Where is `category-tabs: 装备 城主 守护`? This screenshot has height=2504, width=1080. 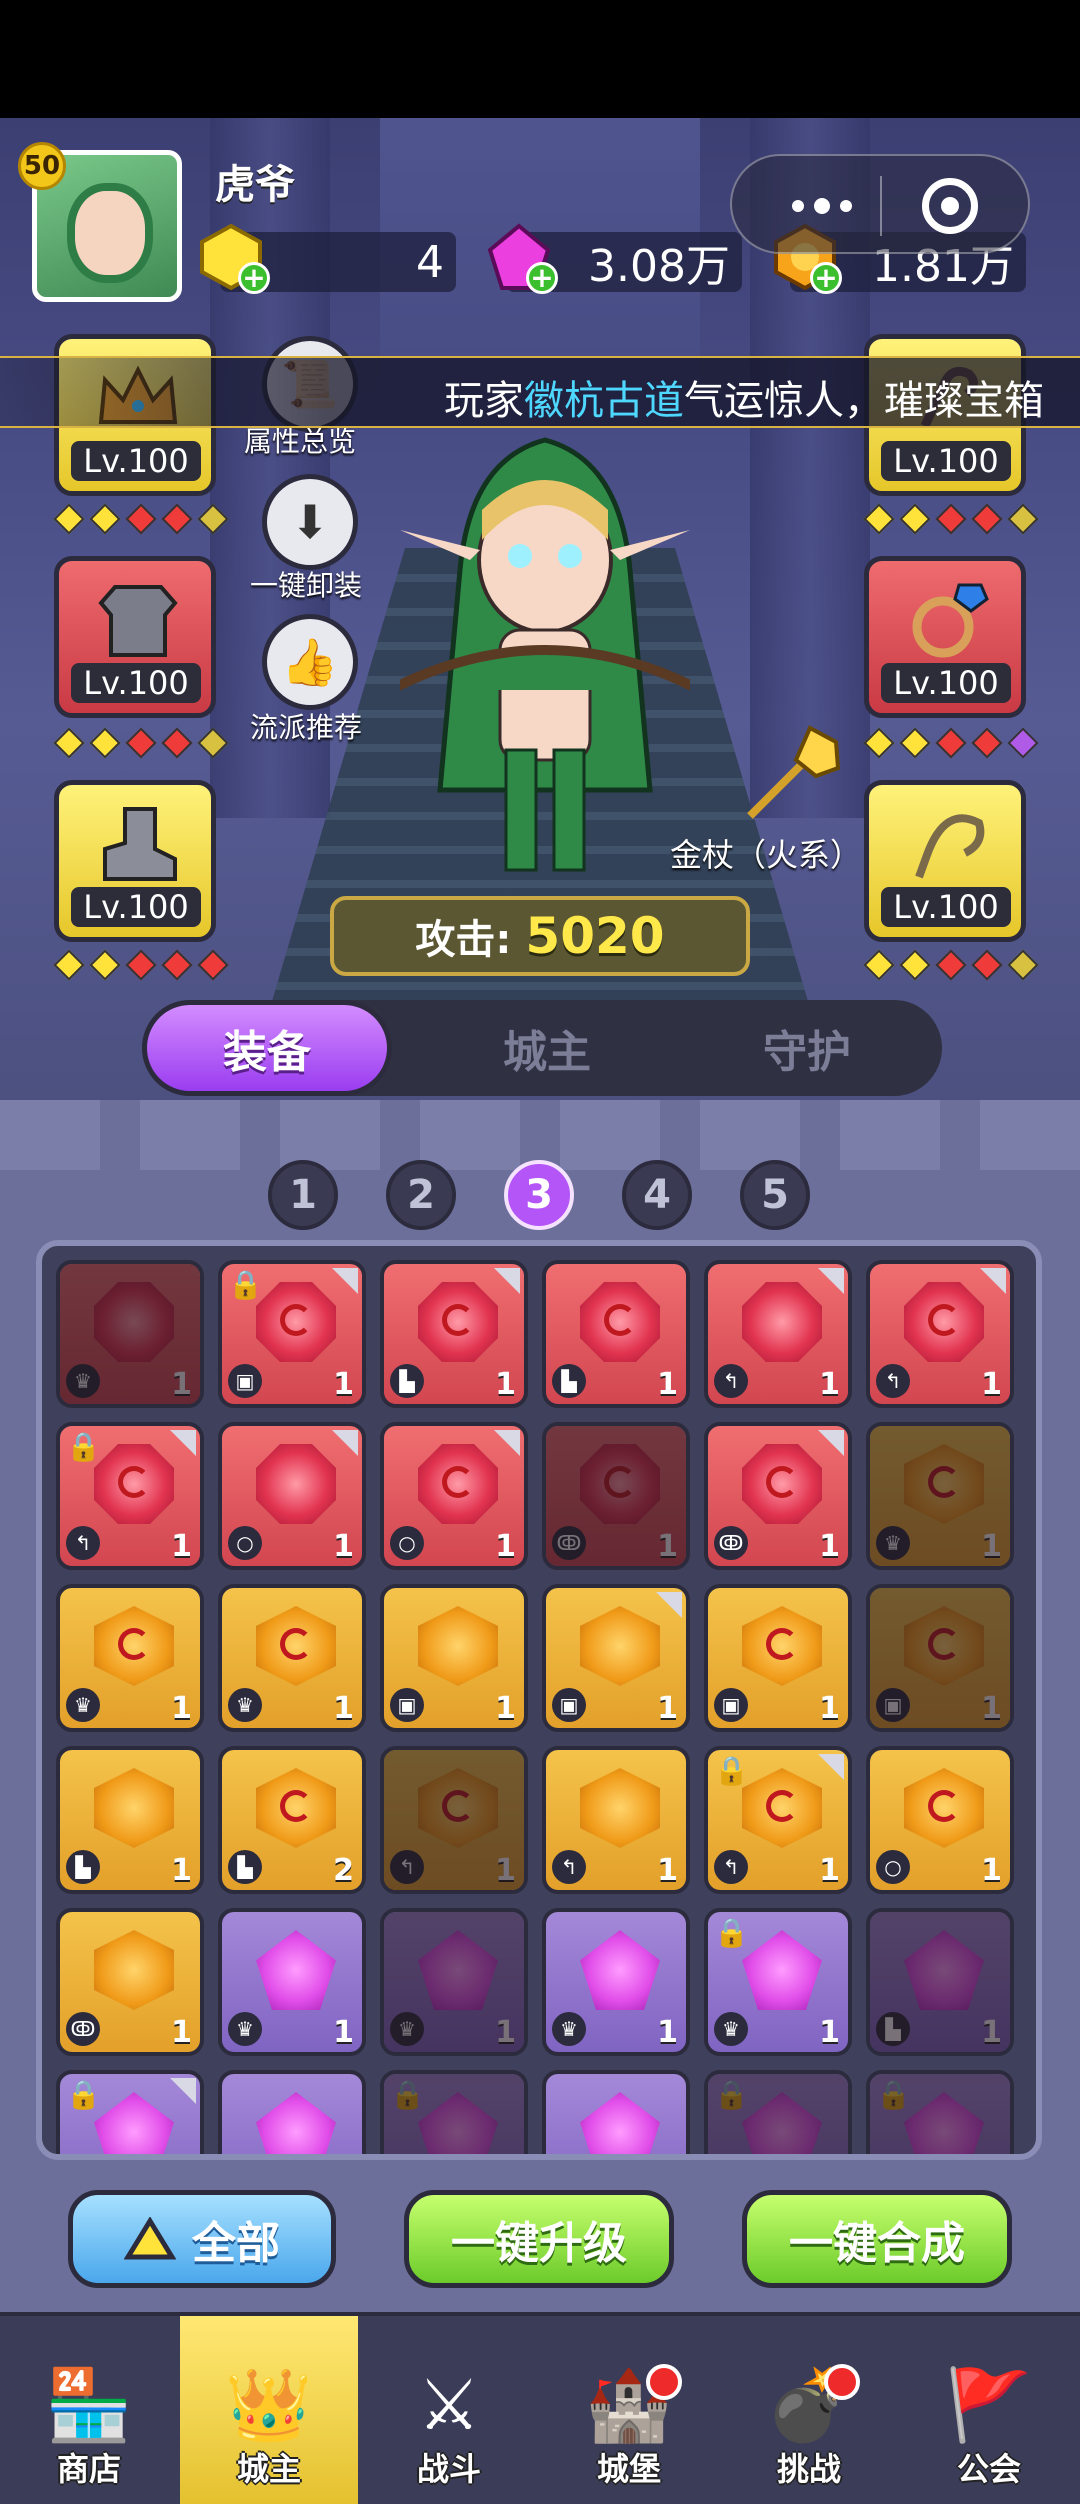 category-tabs: 装备 城主 守护 is located at coordinates (542, 1048).